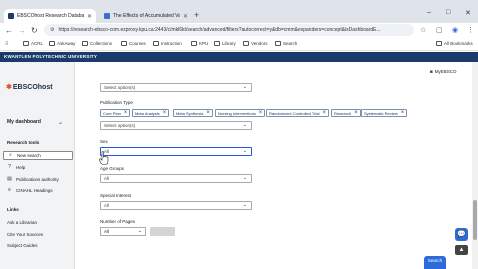  I want to click on scrollbar-thumb, so click(475, 220).